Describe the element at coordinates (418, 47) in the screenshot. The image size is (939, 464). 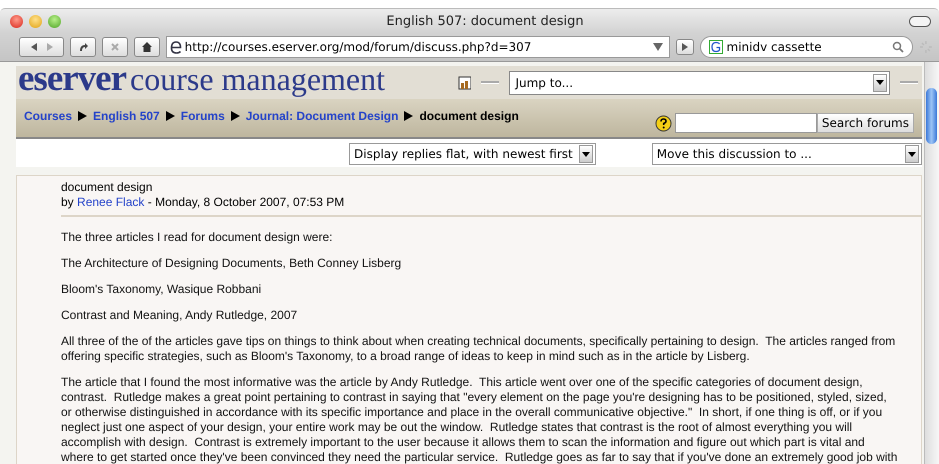
I see `address-field: http://courses.eserver.org/mod/forum/discuss.php?d=307` at that location.